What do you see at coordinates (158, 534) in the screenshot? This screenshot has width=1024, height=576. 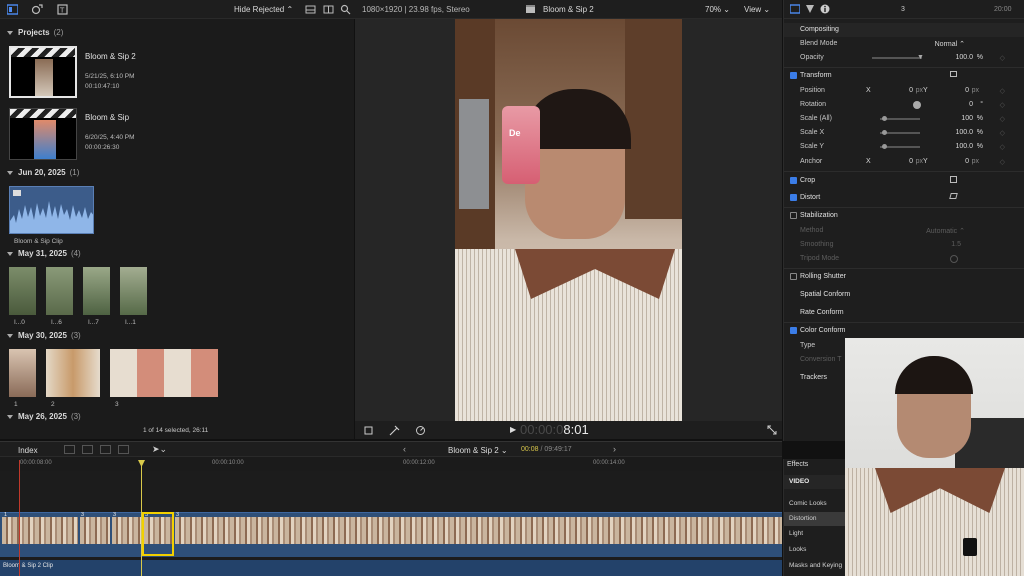 I see `selected-clip-outline` at bounding box center [158, 534].